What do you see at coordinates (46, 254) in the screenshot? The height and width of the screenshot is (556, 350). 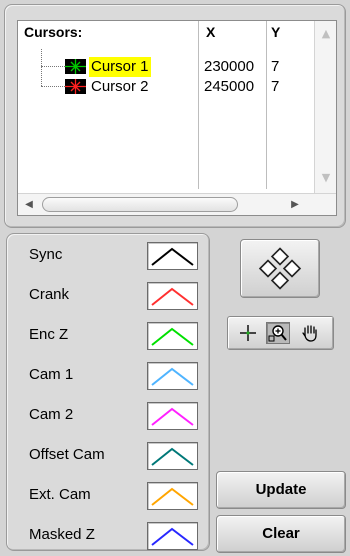 I see `legend-label: Sync` at bounding box center [46, 254].